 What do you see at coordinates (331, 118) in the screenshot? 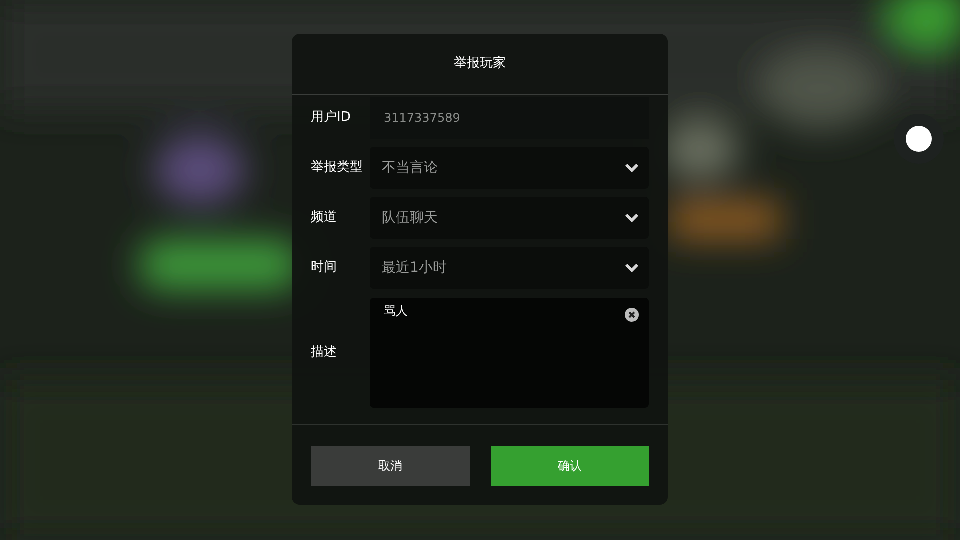
I see `field-label: 用户ID` at bounding box center [331, 118].